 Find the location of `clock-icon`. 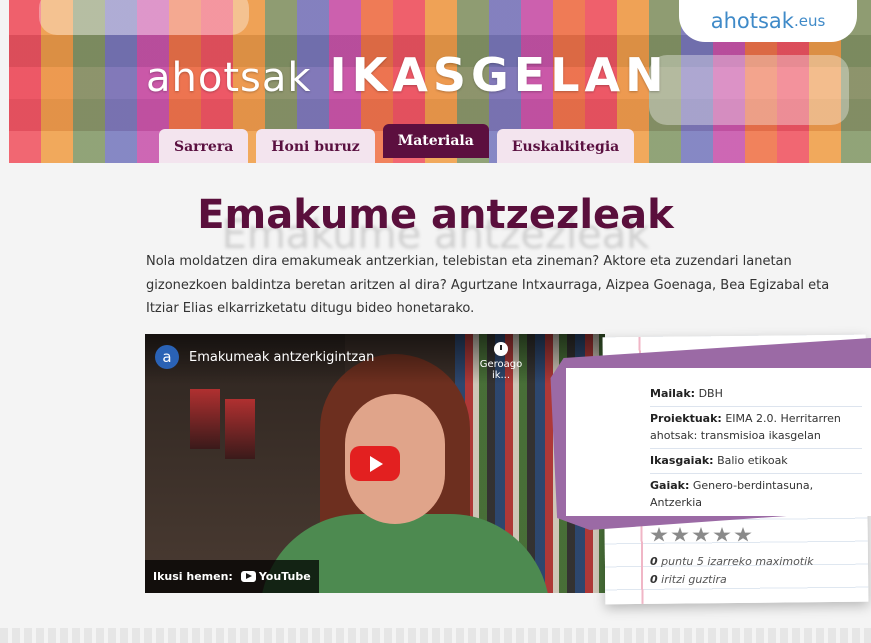

clock-icon is located at coordinates (501, 349).